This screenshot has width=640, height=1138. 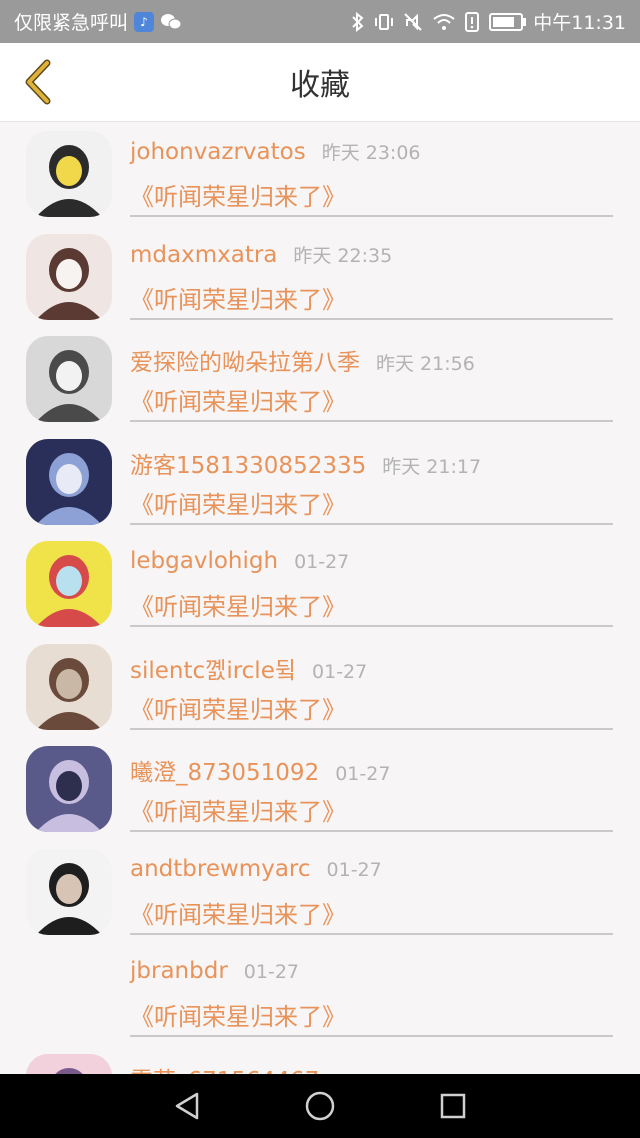 I want to click on timestamp: 昨天 22:35, so click(x=343, y=255).